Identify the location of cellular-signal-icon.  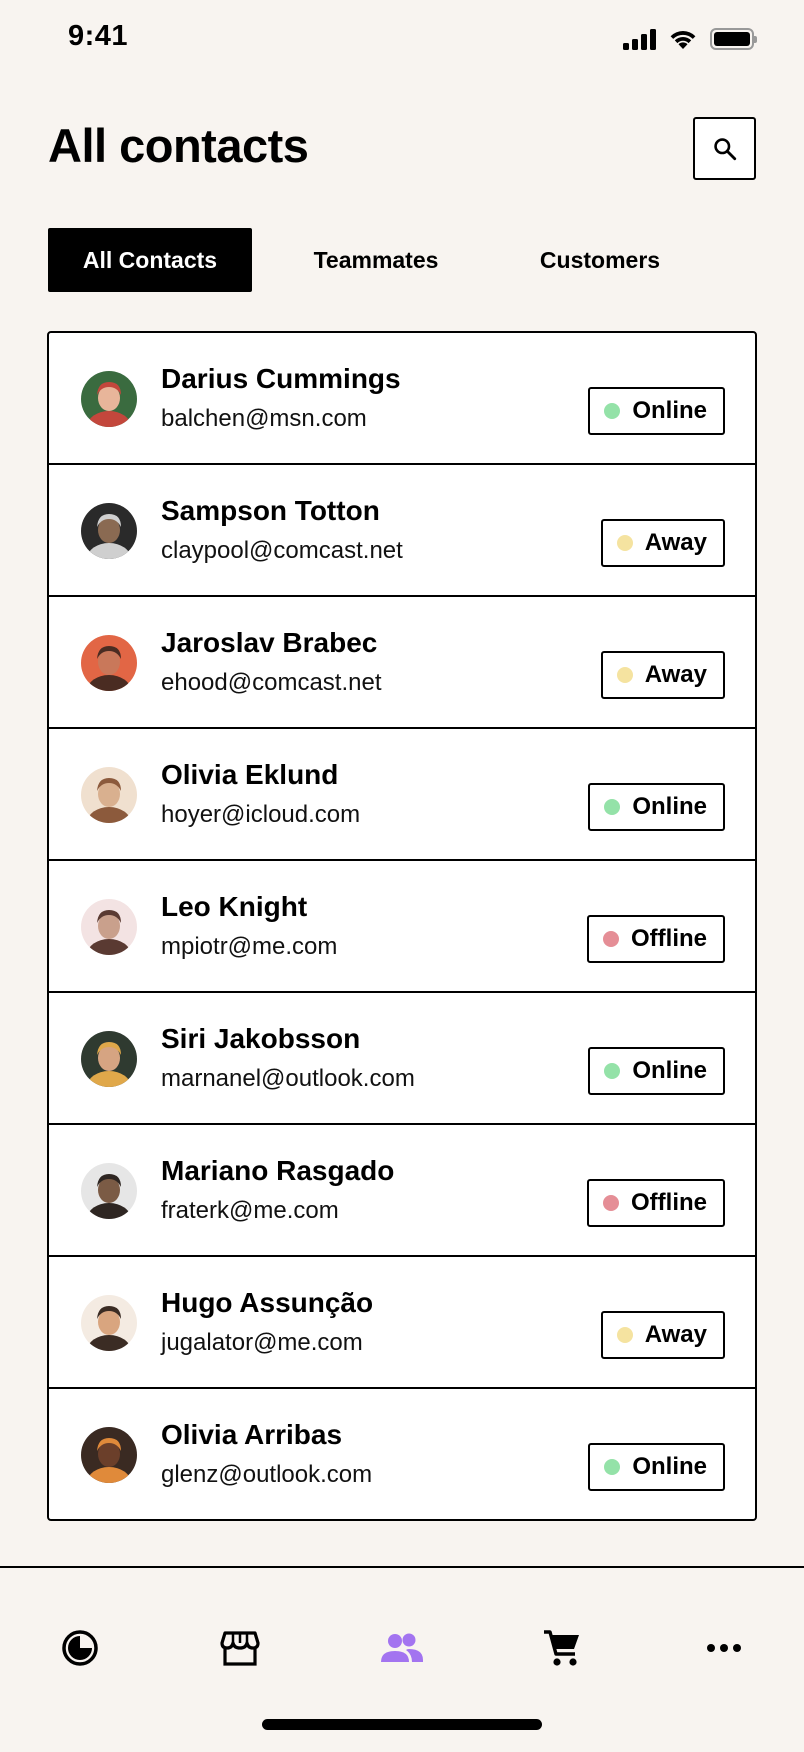
(639, 39).